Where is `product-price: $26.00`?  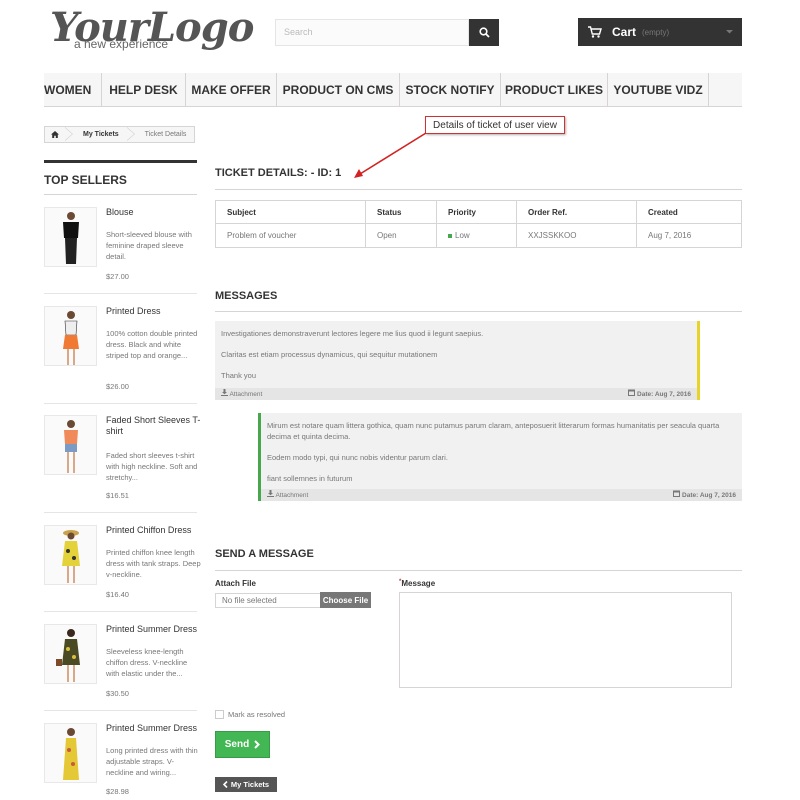 product-price: $26.00 is located at coordinates (117, 386).